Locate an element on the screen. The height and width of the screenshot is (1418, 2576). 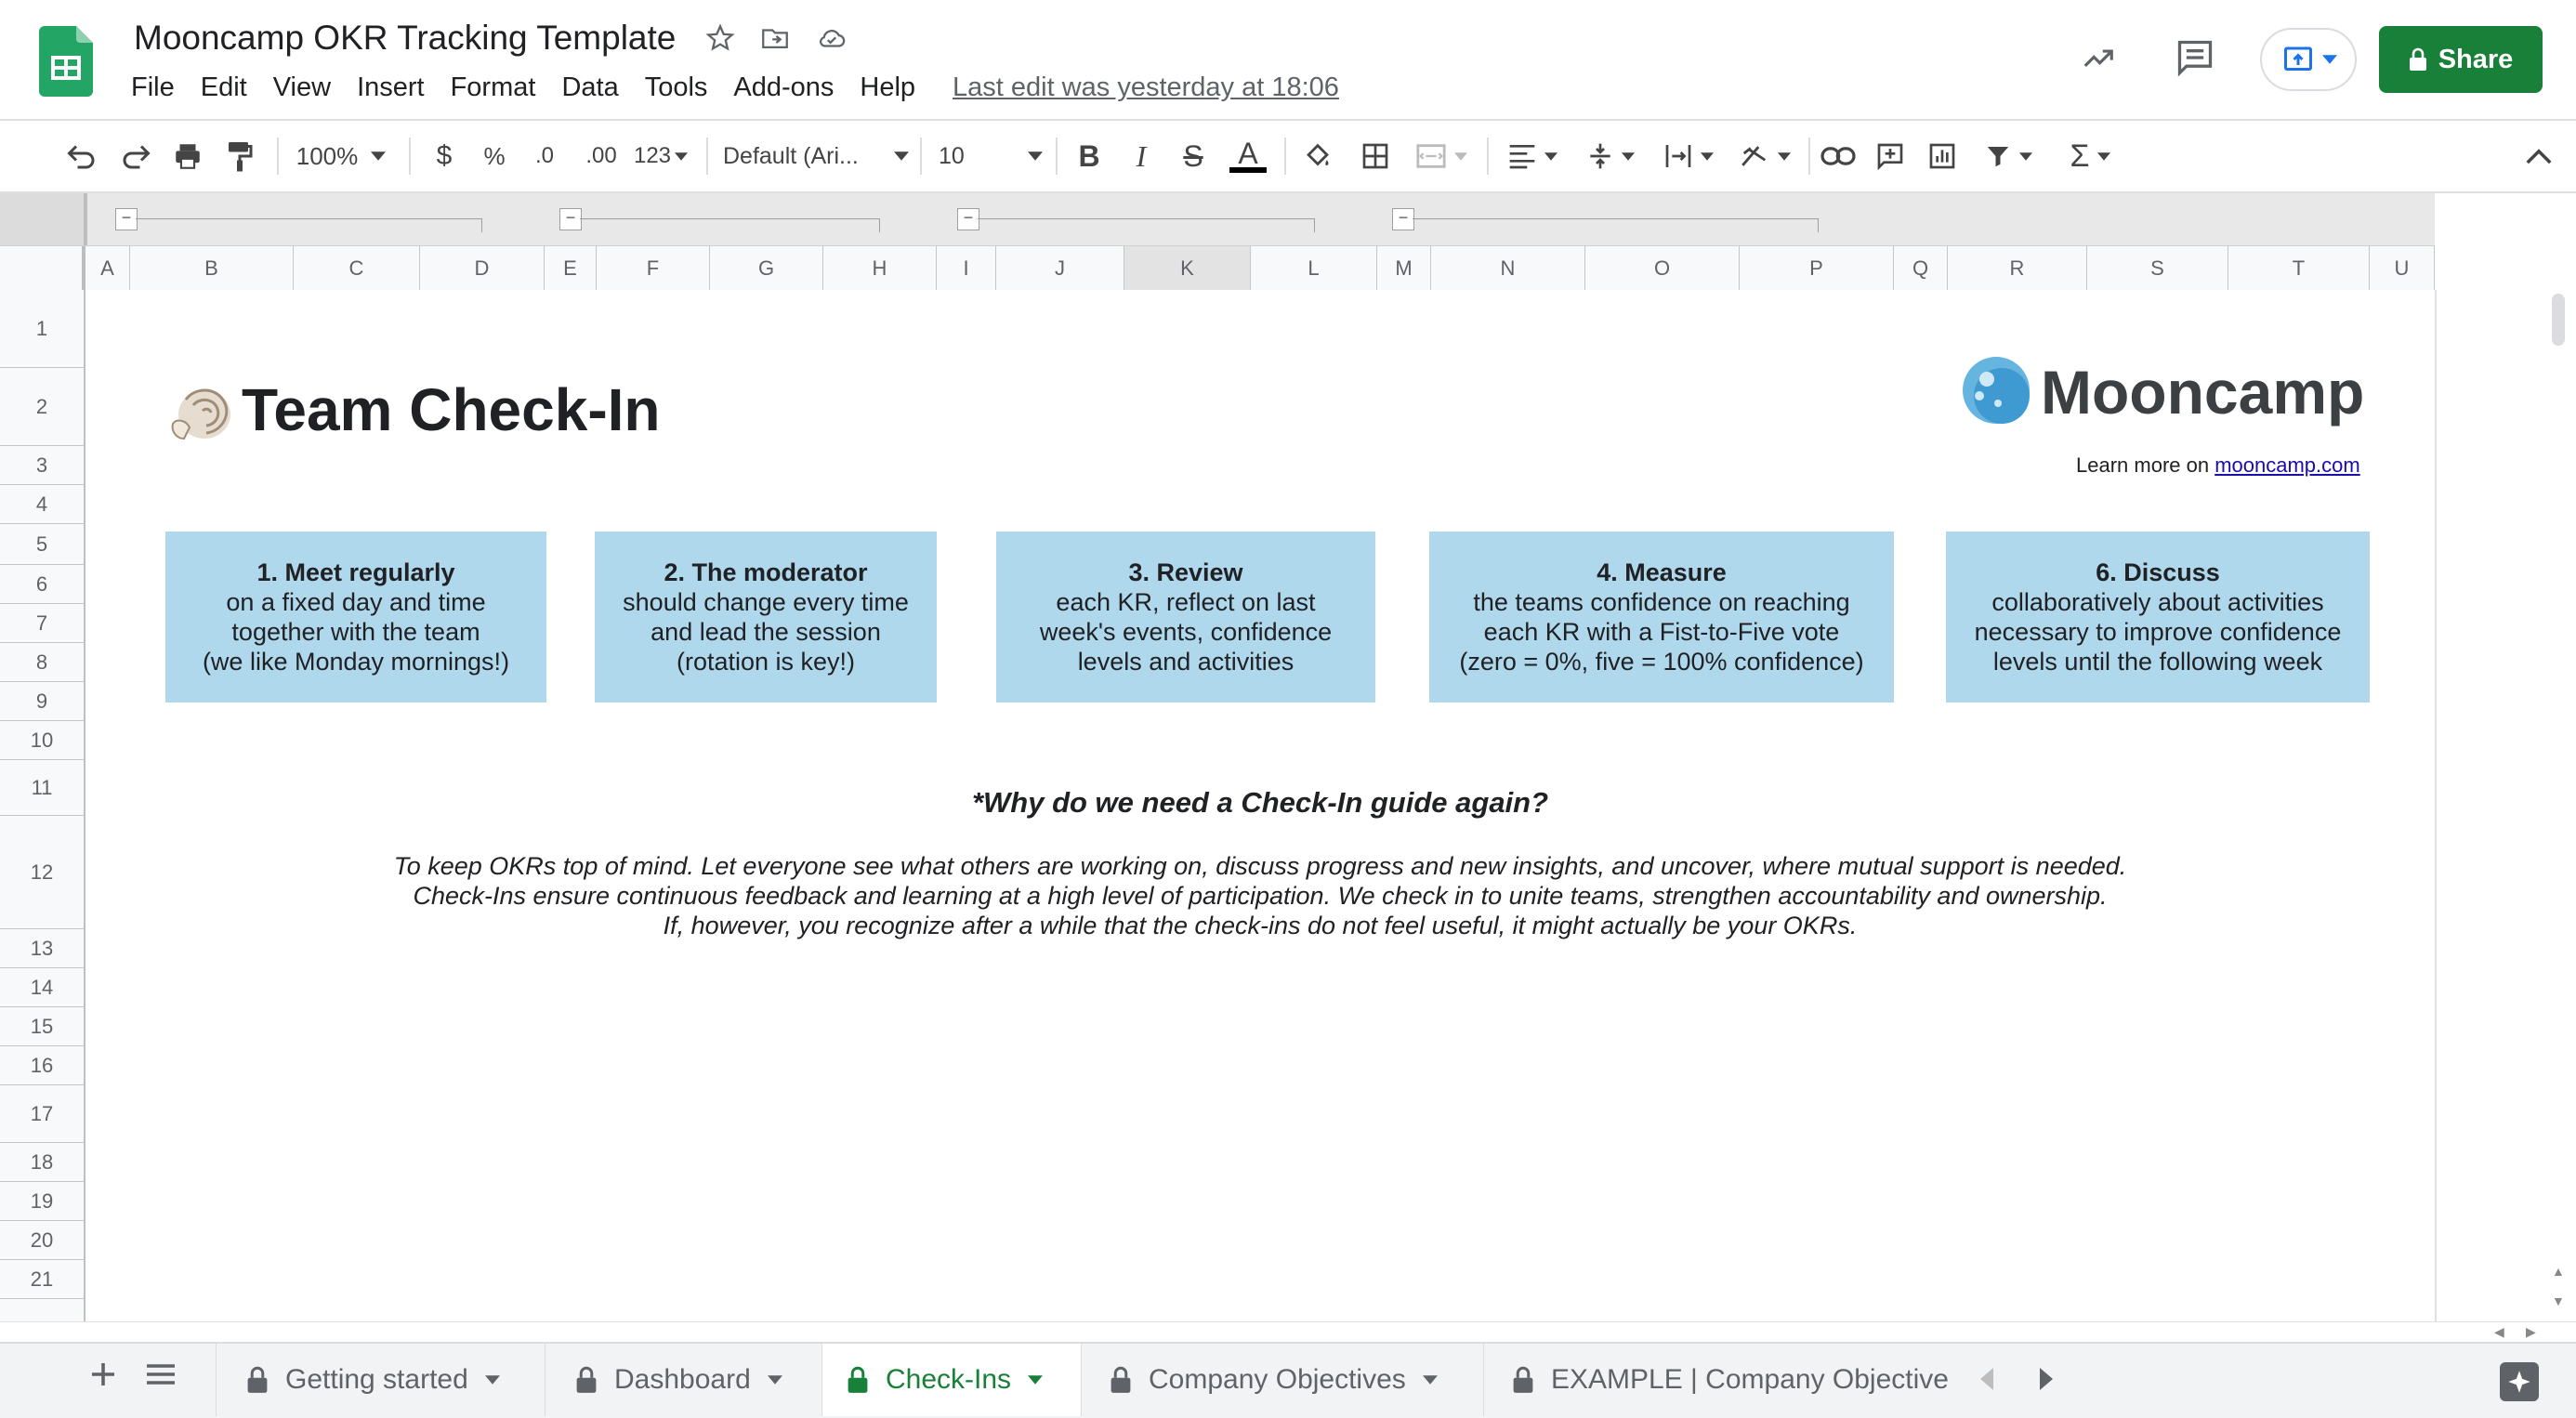
scroll-up-arrow-icon: ▲ is located at coordinates (2558, 1272).